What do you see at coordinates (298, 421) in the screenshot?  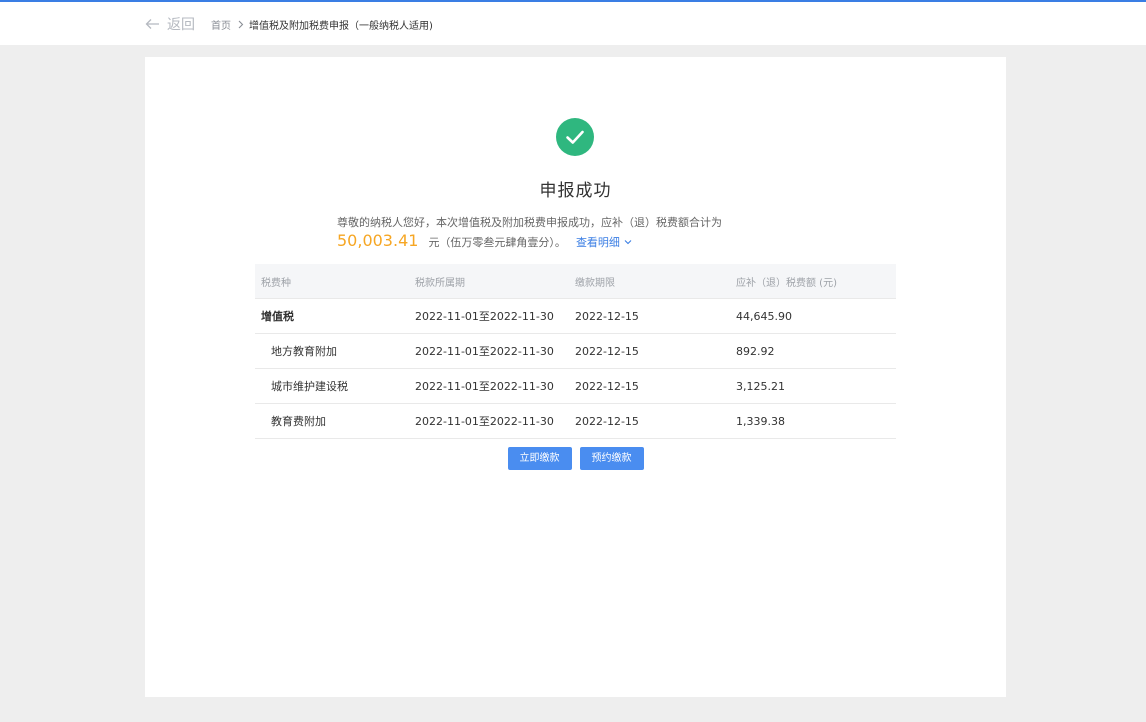 I see `cell-tax-type: 教育费附加` at bounding box center [298, 421].